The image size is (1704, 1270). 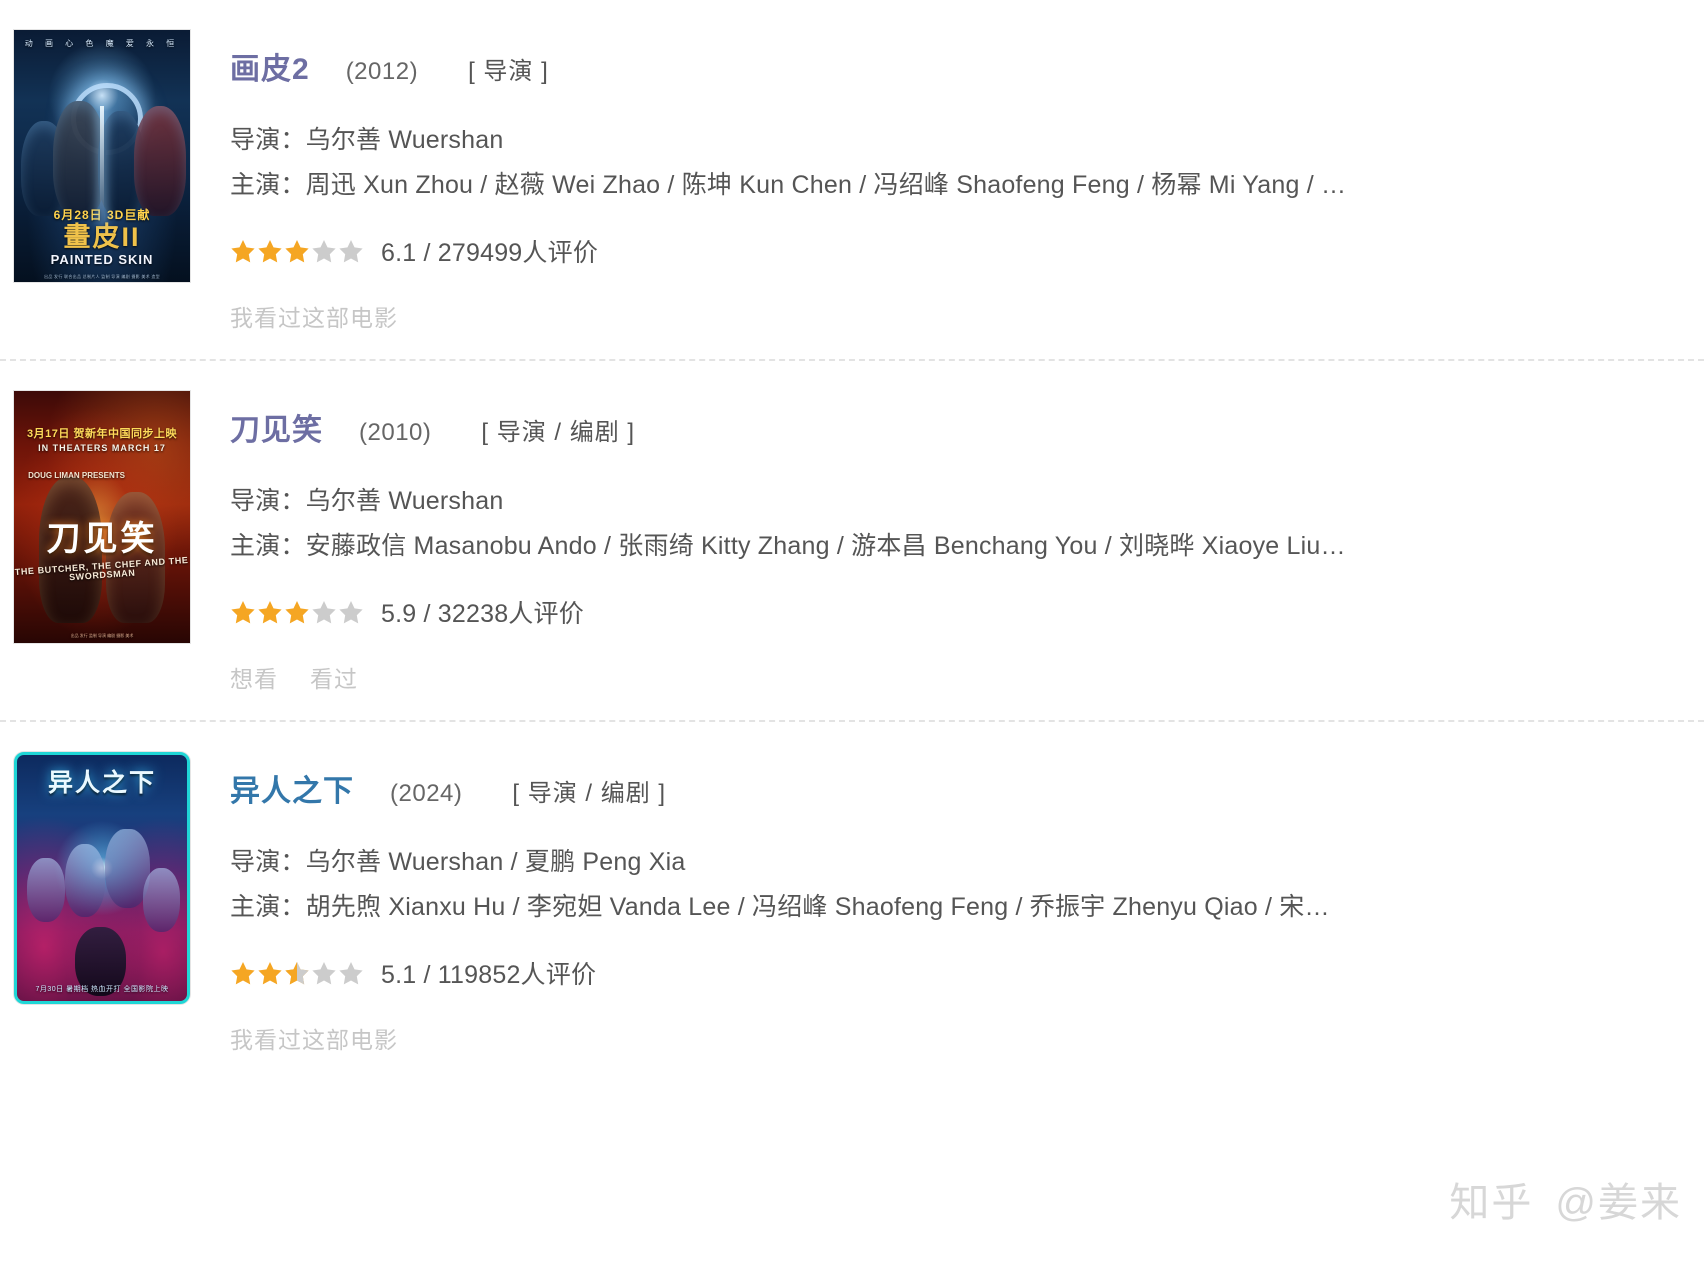 What do you see at coordinates (1491, 1203) in the screenshot?
I see `watermark-brand: 知乎` at bounding box center [1491, 1203].